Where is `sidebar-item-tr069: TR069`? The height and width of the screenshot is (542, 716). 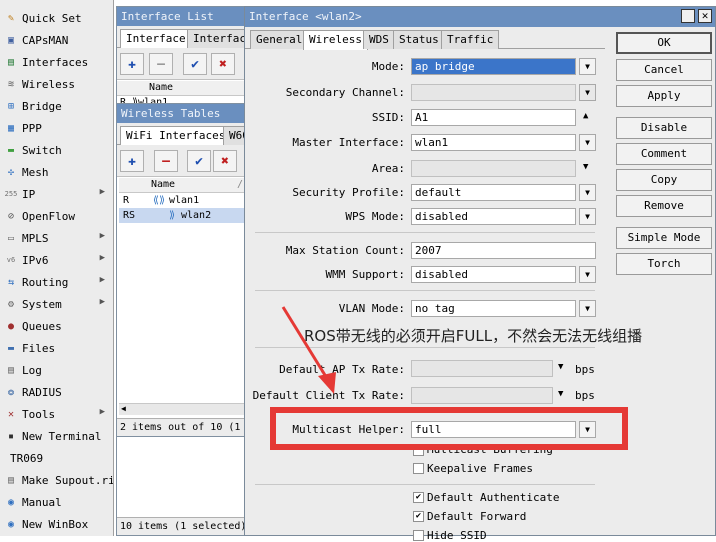
sidebar-item-tr069: TR069 is located at coordinates (56, 458).